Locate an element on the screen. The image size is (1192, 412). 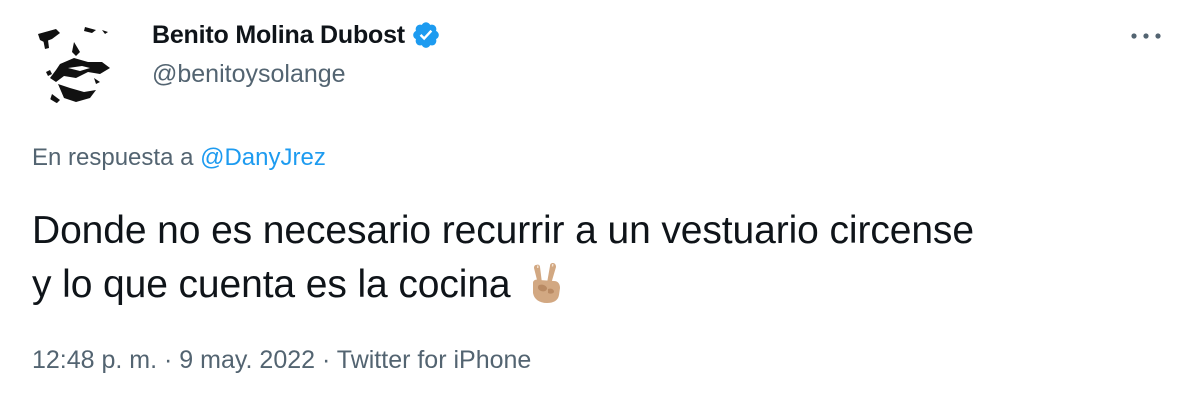
sketch-portrait-icon is located at coordinates (78, 60).